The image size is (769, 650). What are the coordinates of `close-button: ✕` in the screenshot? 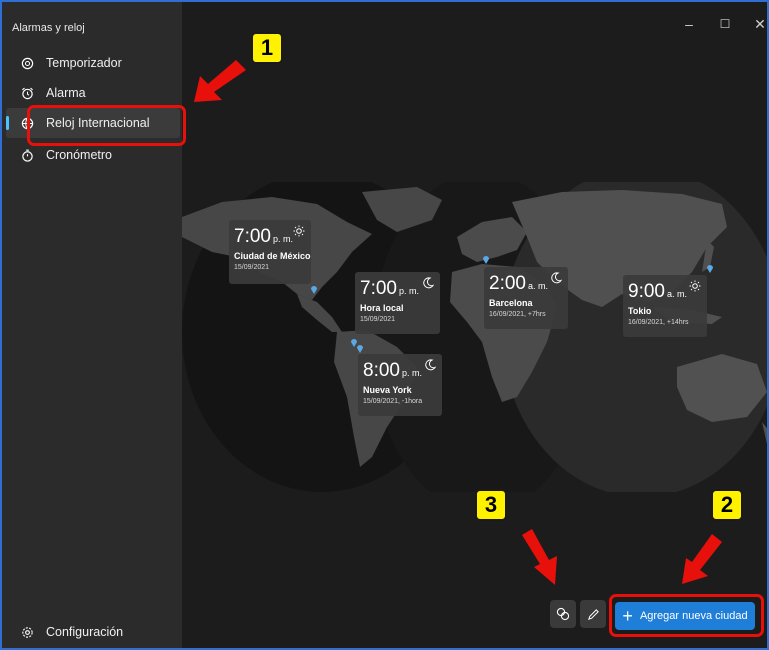 It's located at (758, 24).